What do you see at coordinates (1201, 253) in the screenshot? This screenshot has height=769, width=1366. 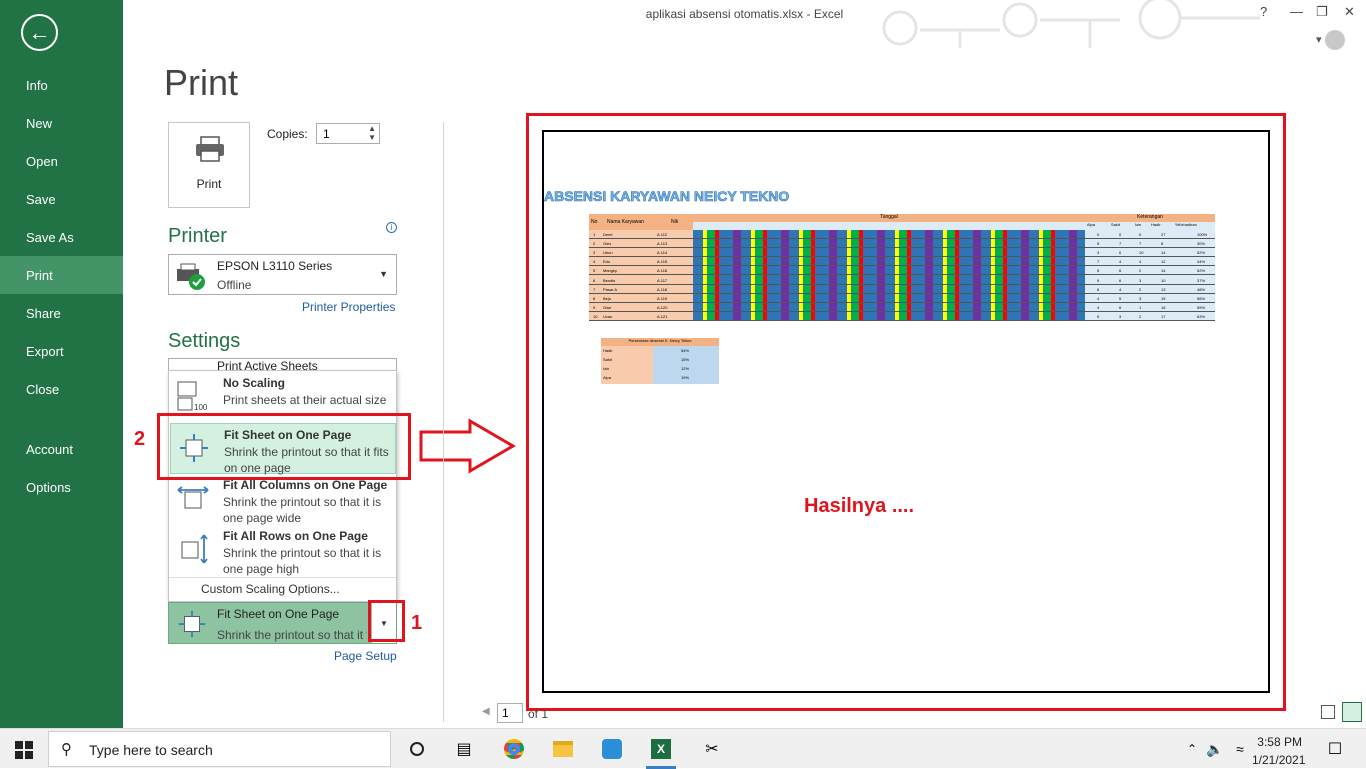 I see `row-pct: 52%` at bounding box center [1201, 253].